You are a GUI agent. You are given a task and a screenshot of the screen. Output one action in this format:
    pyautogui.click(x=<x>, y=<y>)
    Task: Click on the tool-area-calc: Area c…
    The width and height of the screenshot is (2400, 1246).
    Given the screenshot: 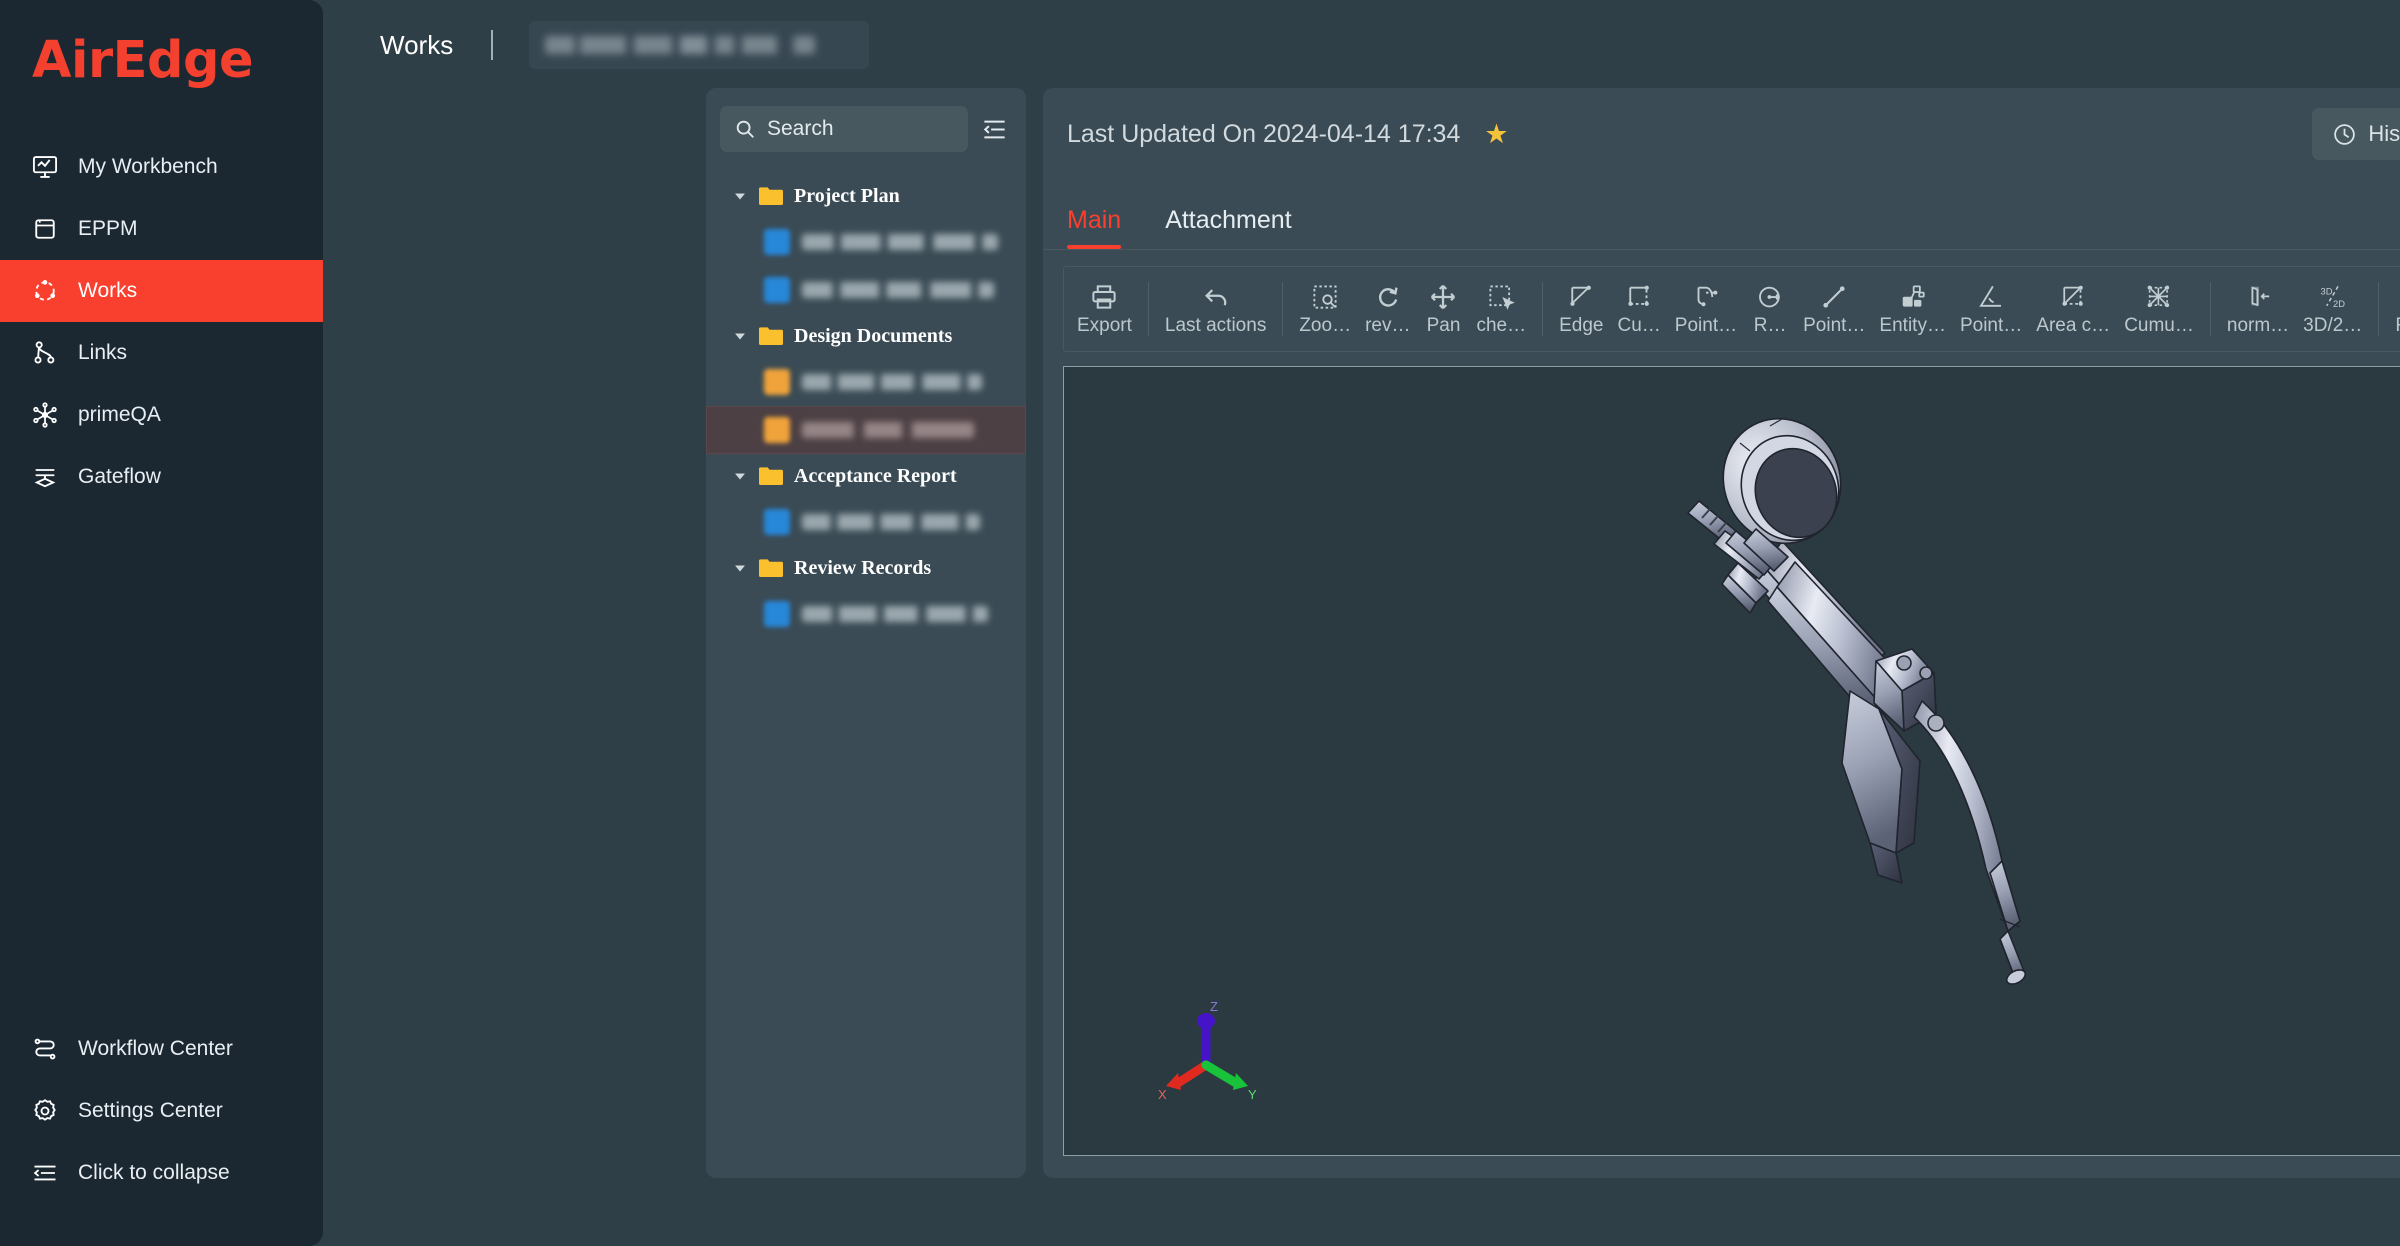 What is the action you would take?
    pyautogui.click(x=2073, y=309)
    